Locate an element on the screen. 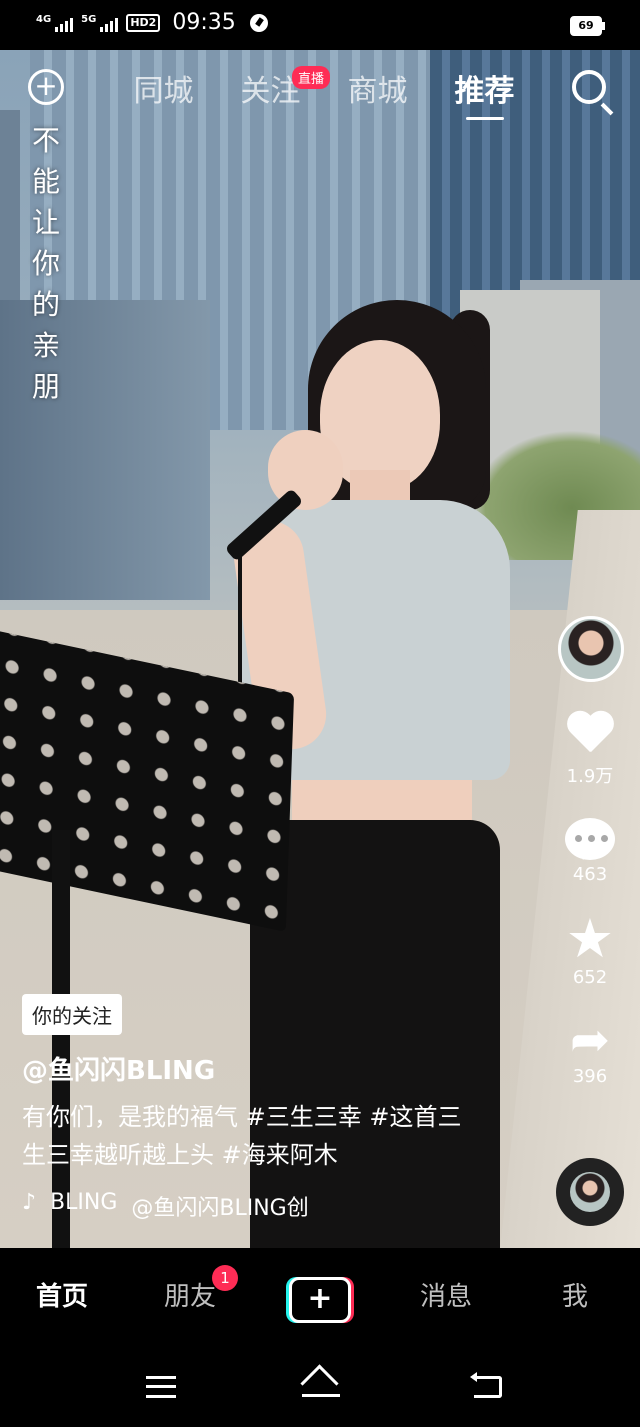 This screenshot has width=640, height=1427. music-disc-icon is located at coordinates (590, 1192).